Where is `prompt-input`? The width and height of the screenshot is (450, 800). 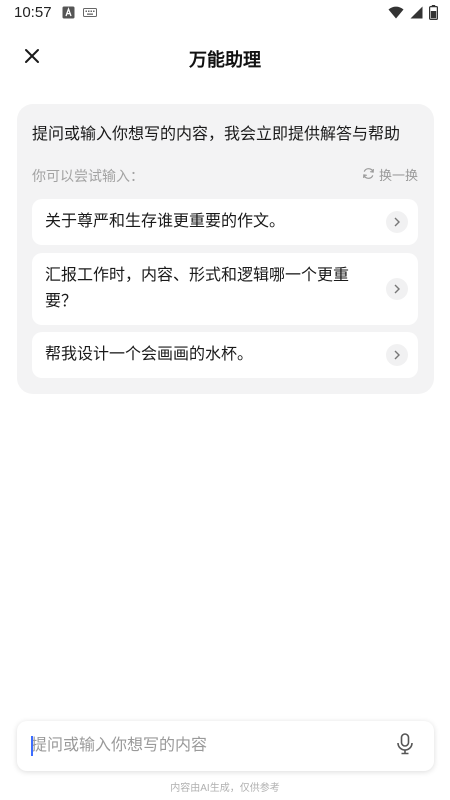 prompt-input is located at coordinates (201, 746).